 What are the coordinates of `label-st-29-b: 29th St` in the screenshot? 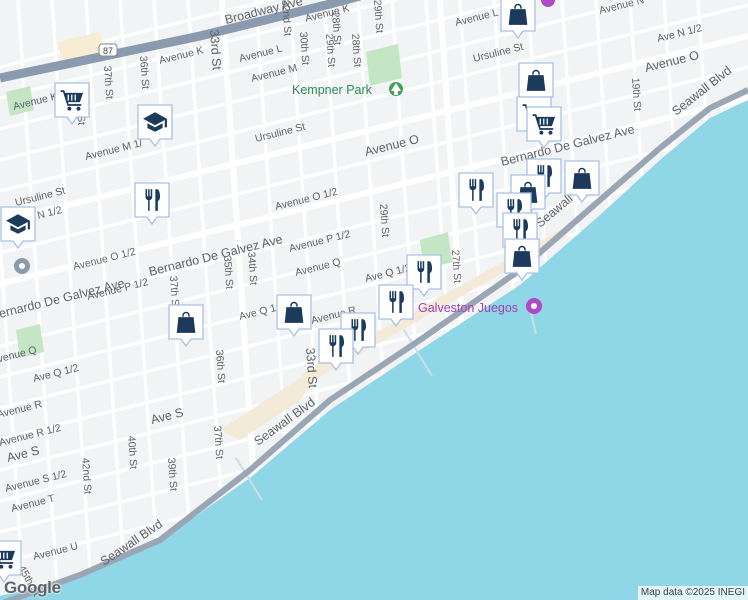 It's located at (384, 220).